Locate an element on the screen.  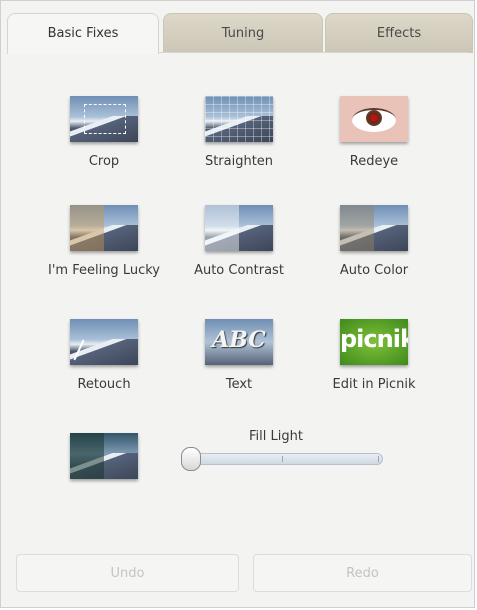
text-tool: ABC Text is located at coordinates (239, 355).